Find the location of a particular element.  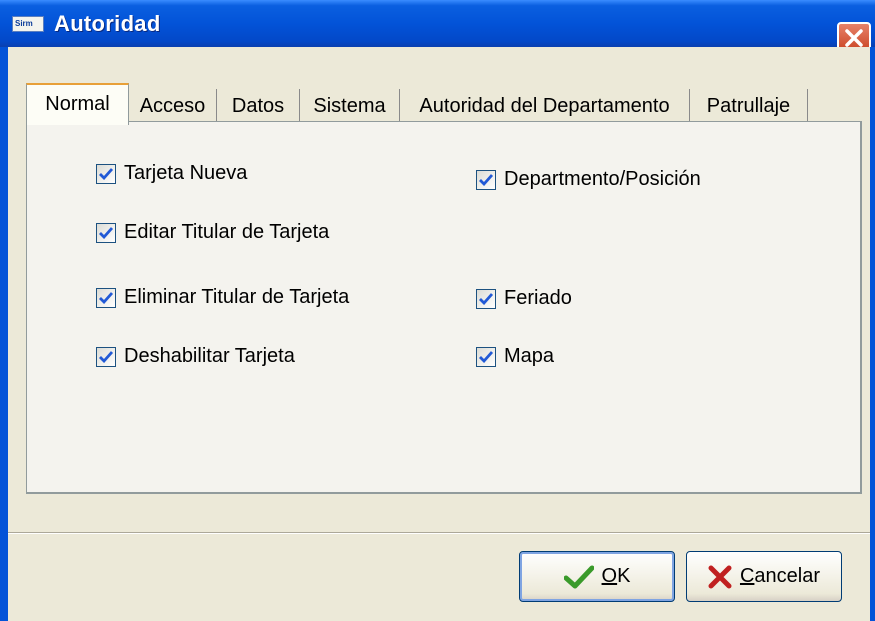

tab-datos: Datos is located at coordinates (258, 106).